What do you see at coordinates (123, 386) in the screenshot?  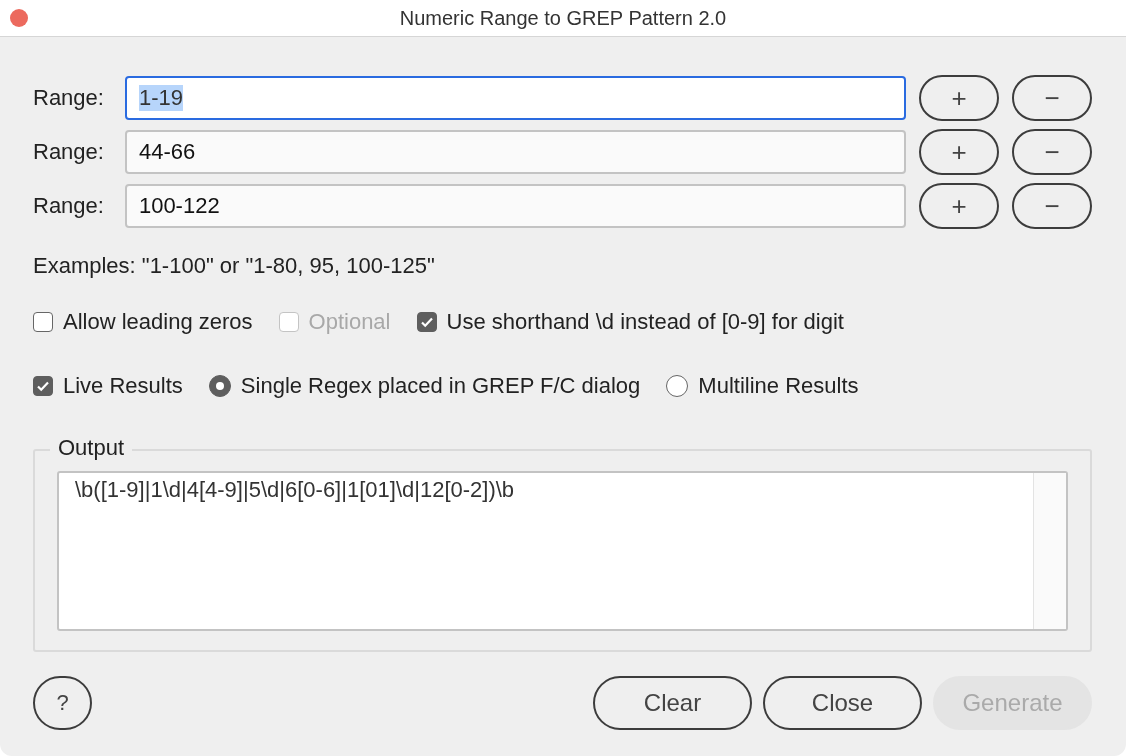 I see `option-label: Live Results` at bounding box center [123, 386].